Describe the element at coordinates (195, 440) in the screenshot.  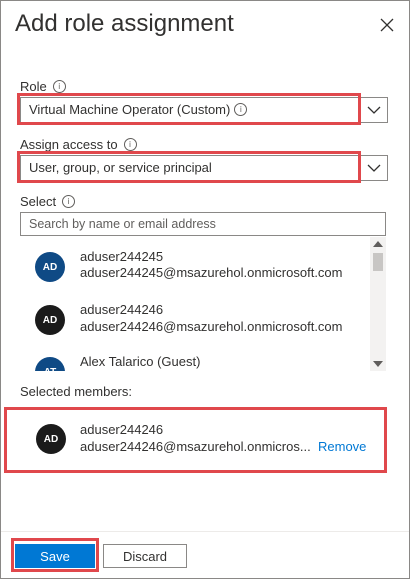
I see `selected-member-highlight` at that location.